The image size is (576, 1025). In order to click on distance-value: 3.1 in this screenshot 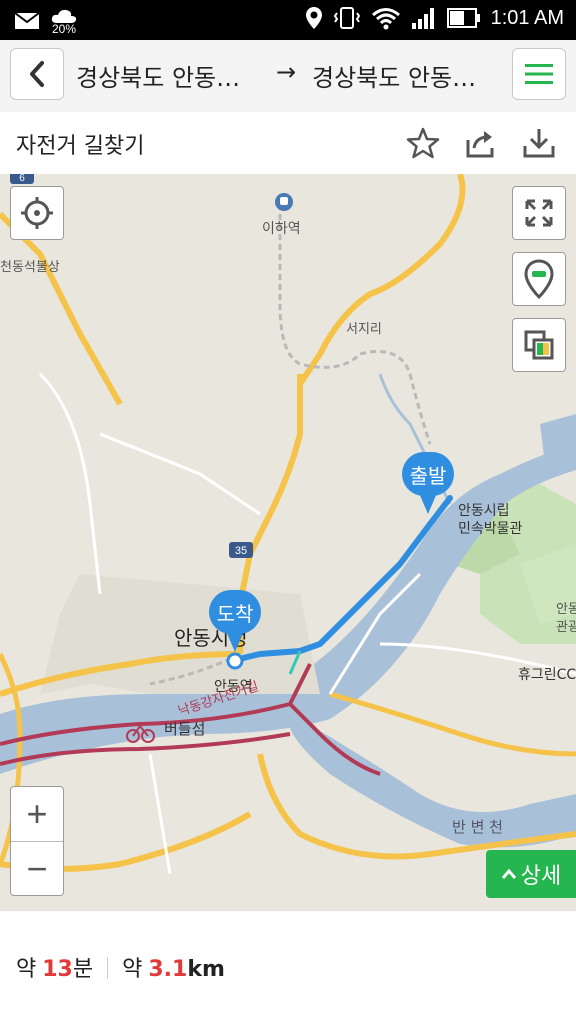, I will do `click(168, 969)`.